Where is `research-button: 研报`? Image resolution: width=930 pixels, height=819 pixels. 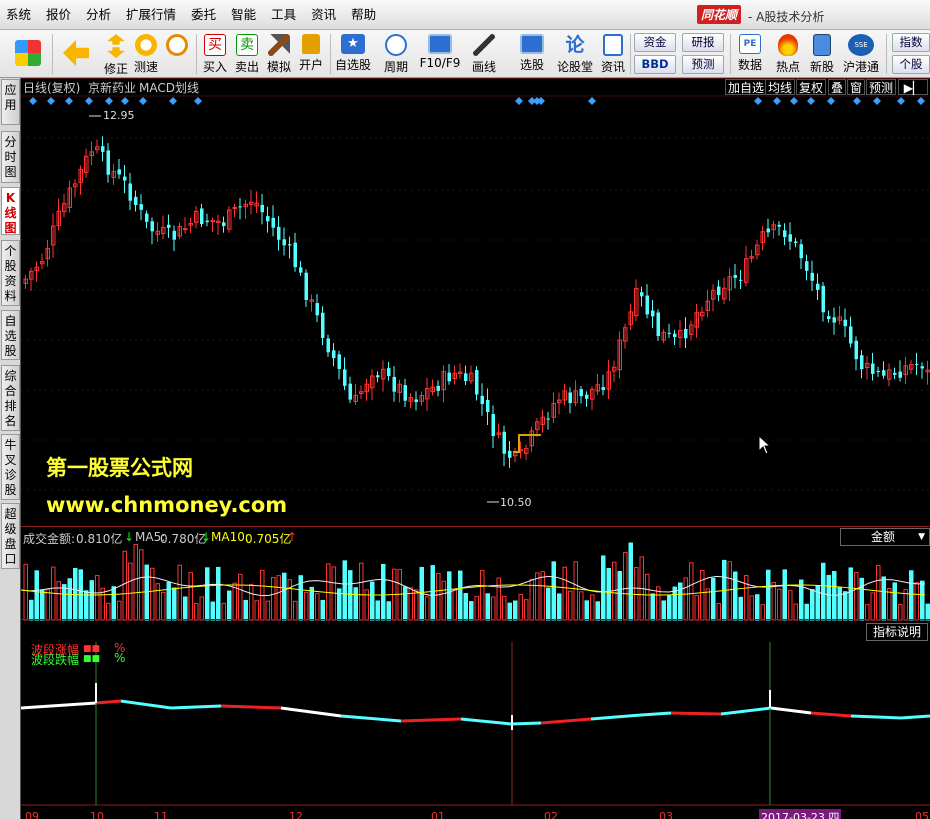
research-button: 研报 is located at coordinates (703, 42).